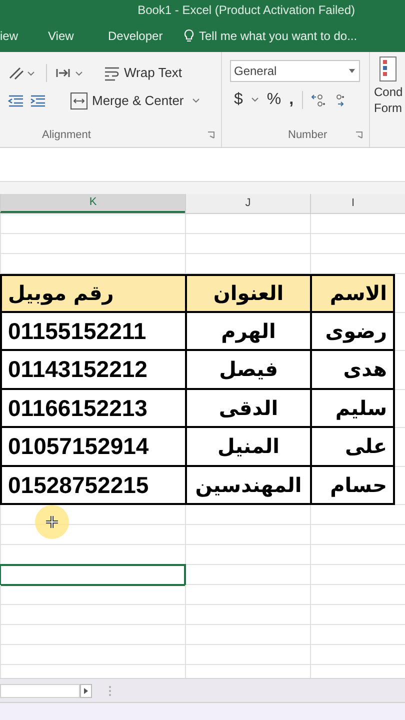 The image size is (405, 720). Describe the element at coordinates (352, 485) in the screenshot. I see `table-cell: حسام` at that location.